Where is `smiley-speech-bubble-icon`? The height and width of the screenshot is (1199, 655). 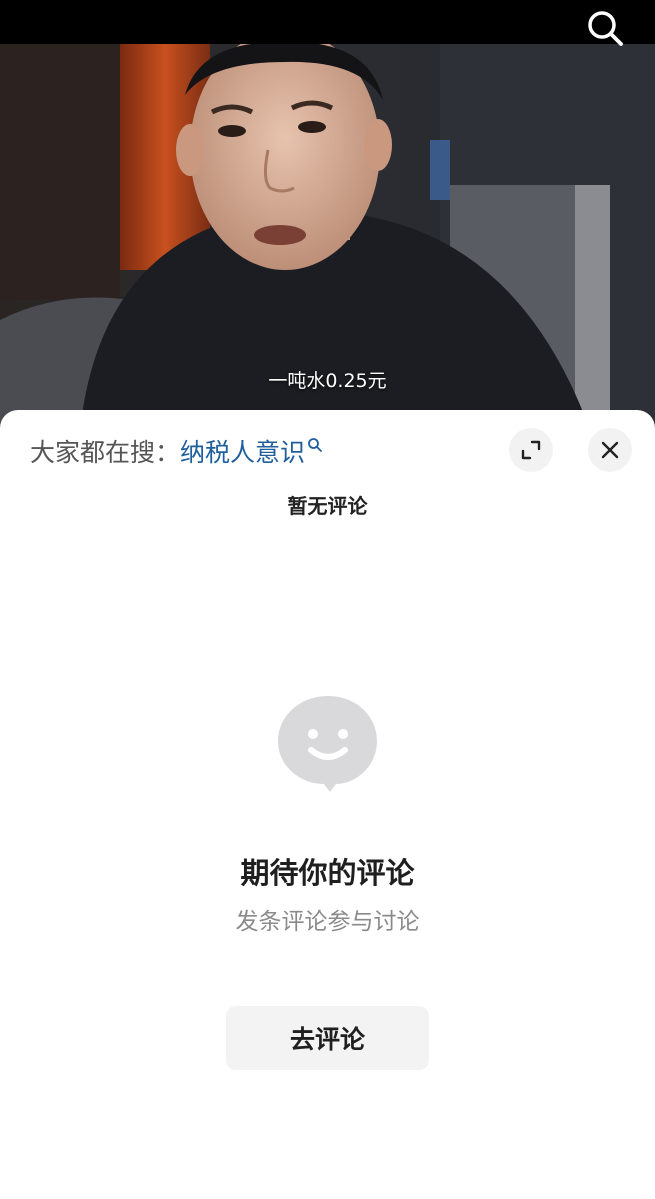
smiley-speech-bubble-icon is located at coordinates (327, 744).